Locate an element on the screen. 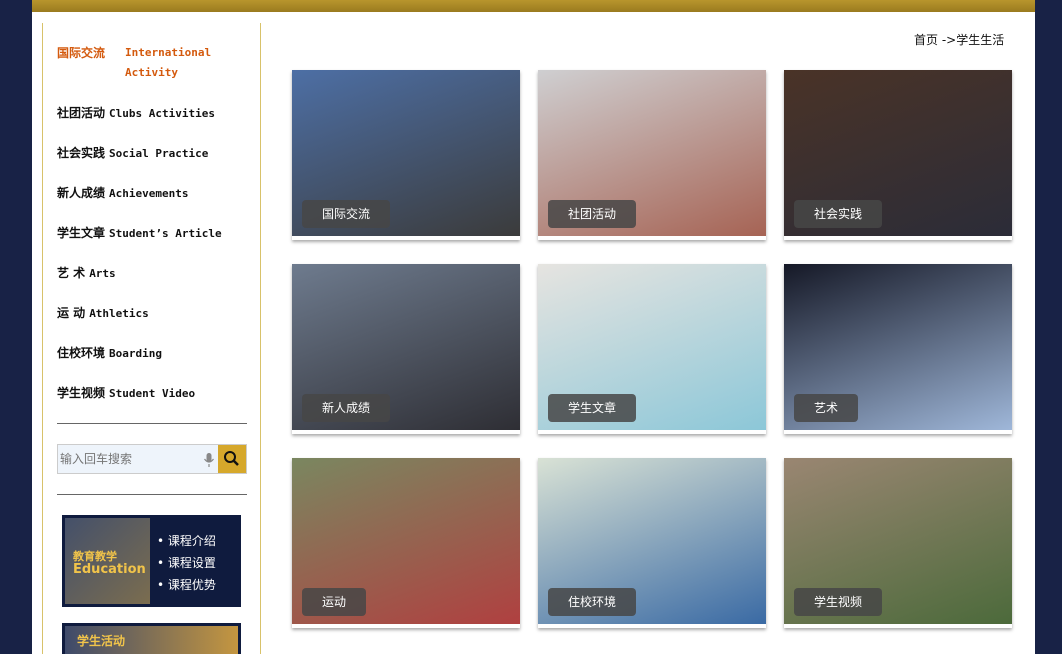  tile-label: 社会实践 is located at coordinates (838, 214).